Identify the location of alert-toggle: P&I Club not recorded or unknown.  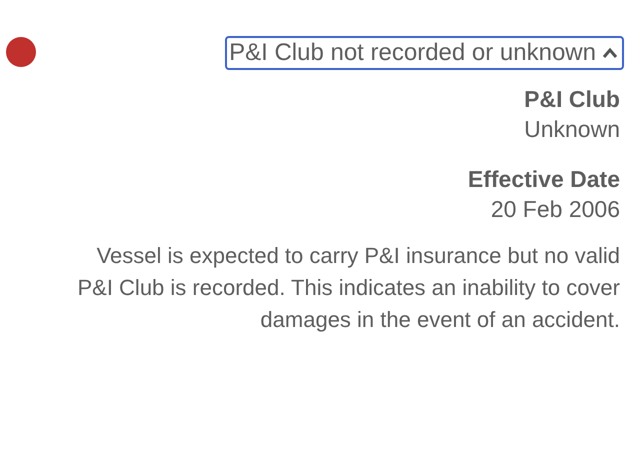
(424, 53).